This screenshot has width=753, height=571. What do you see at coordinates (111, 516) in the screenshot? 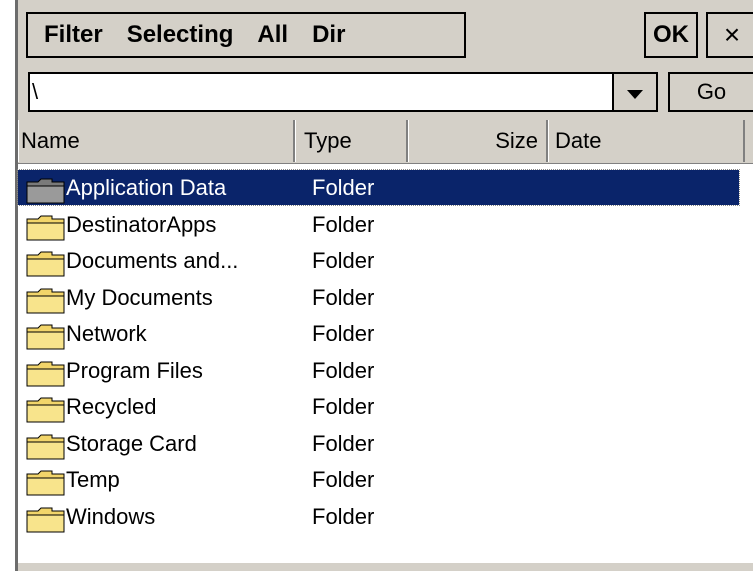
I see `file-name: Windows` at bounding box center [111, 516].